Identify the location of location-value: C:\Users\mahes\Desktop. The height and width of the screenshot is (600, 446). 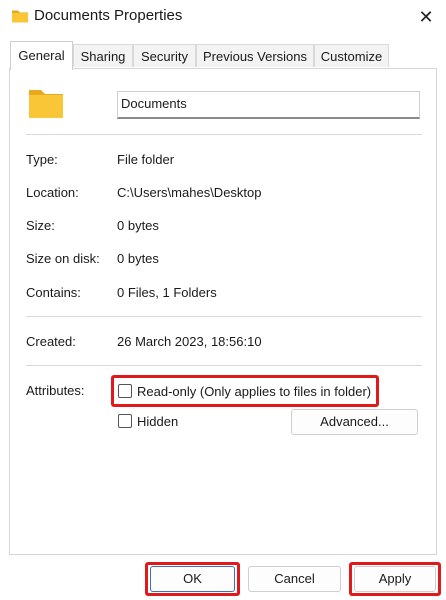
(189, 192).